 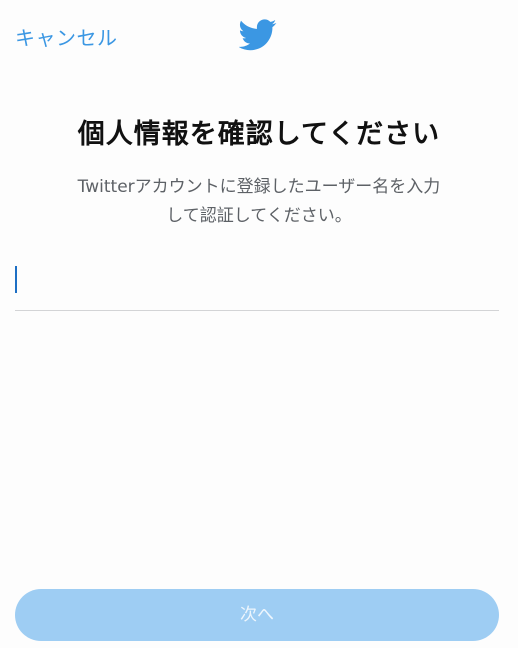 I want to click on page-title: 個人情報を確認してください, so click(x=259, y=134).